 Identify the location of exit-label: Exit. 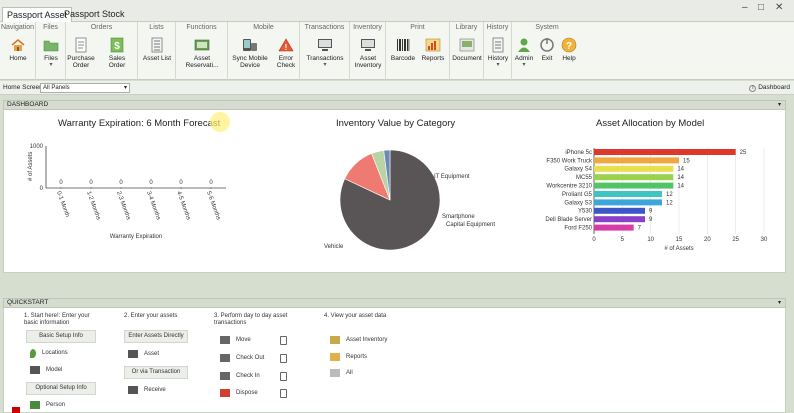
(547, 58).